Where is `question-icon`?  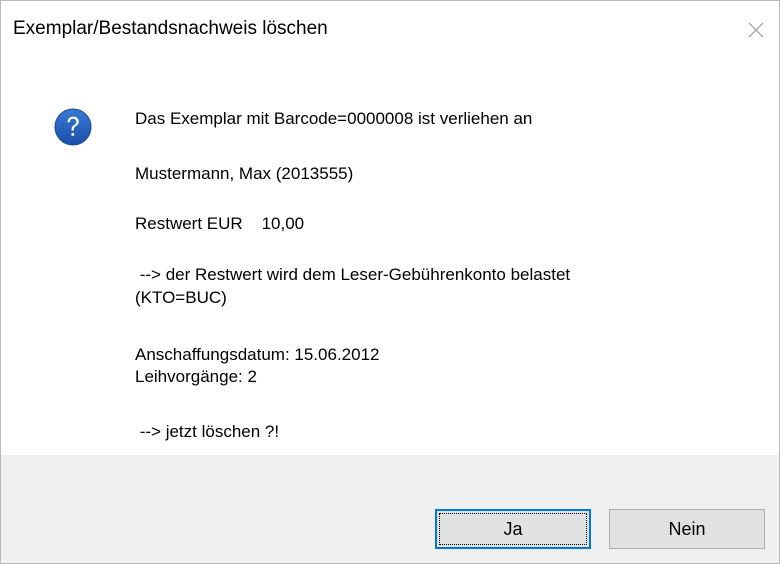 question-icon is located at coordinates (73, 127).